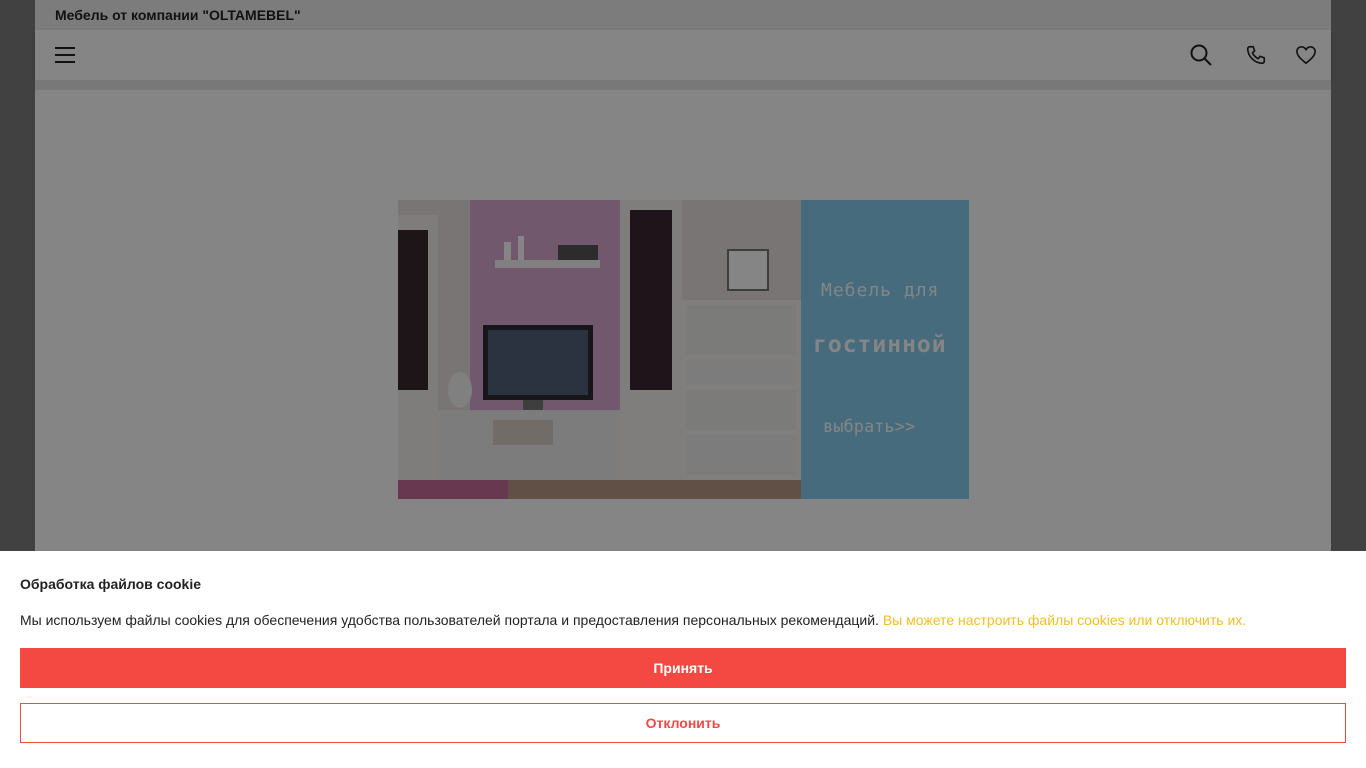  I want to click on cookie-title: Обработка файлов cookie, so click(111, 584).